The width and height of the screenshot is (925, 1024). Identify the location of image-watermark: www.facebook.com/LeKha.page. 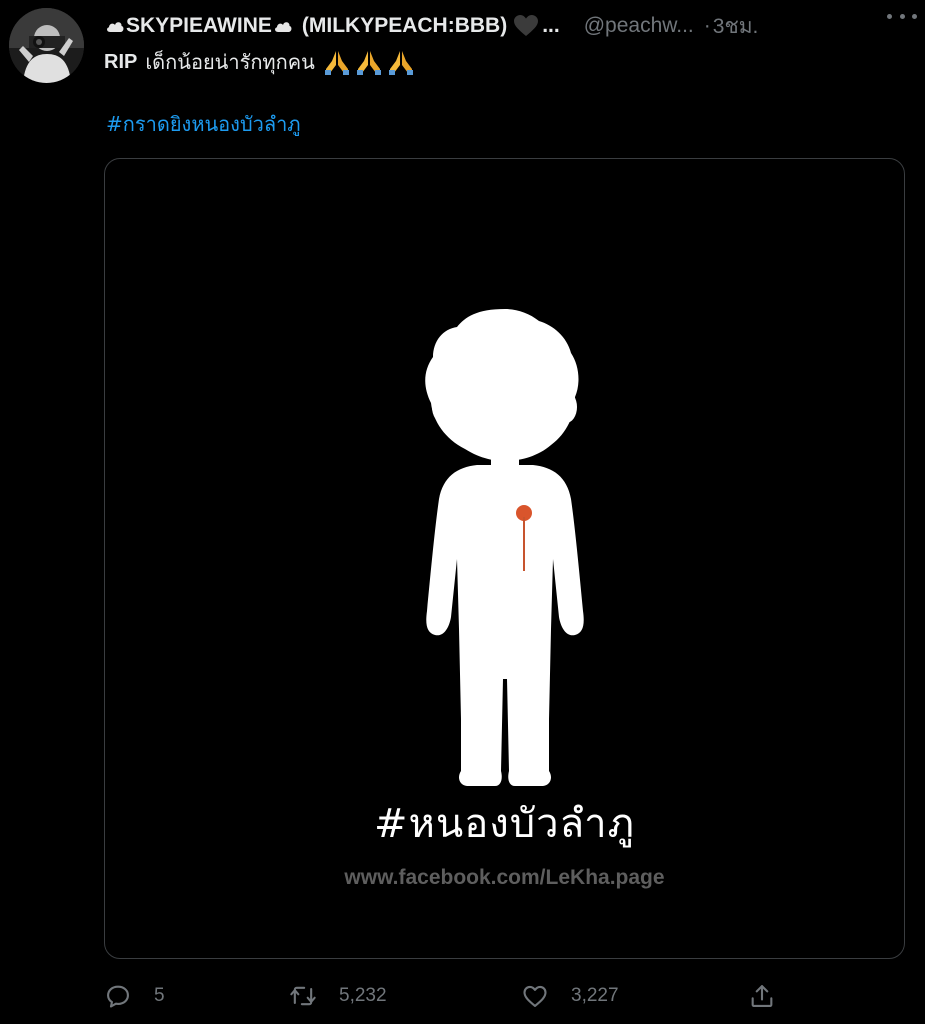
(504, 877).